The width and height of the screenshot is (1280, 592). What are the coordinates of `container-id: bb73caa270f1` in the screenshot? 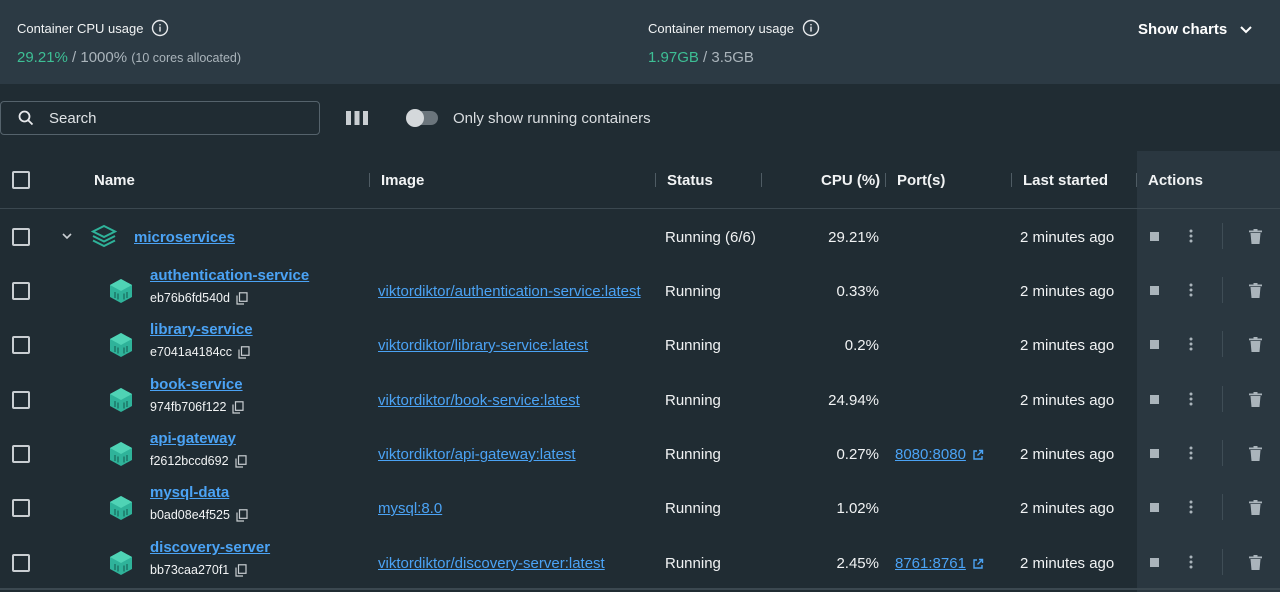 It's located at (198, 570).